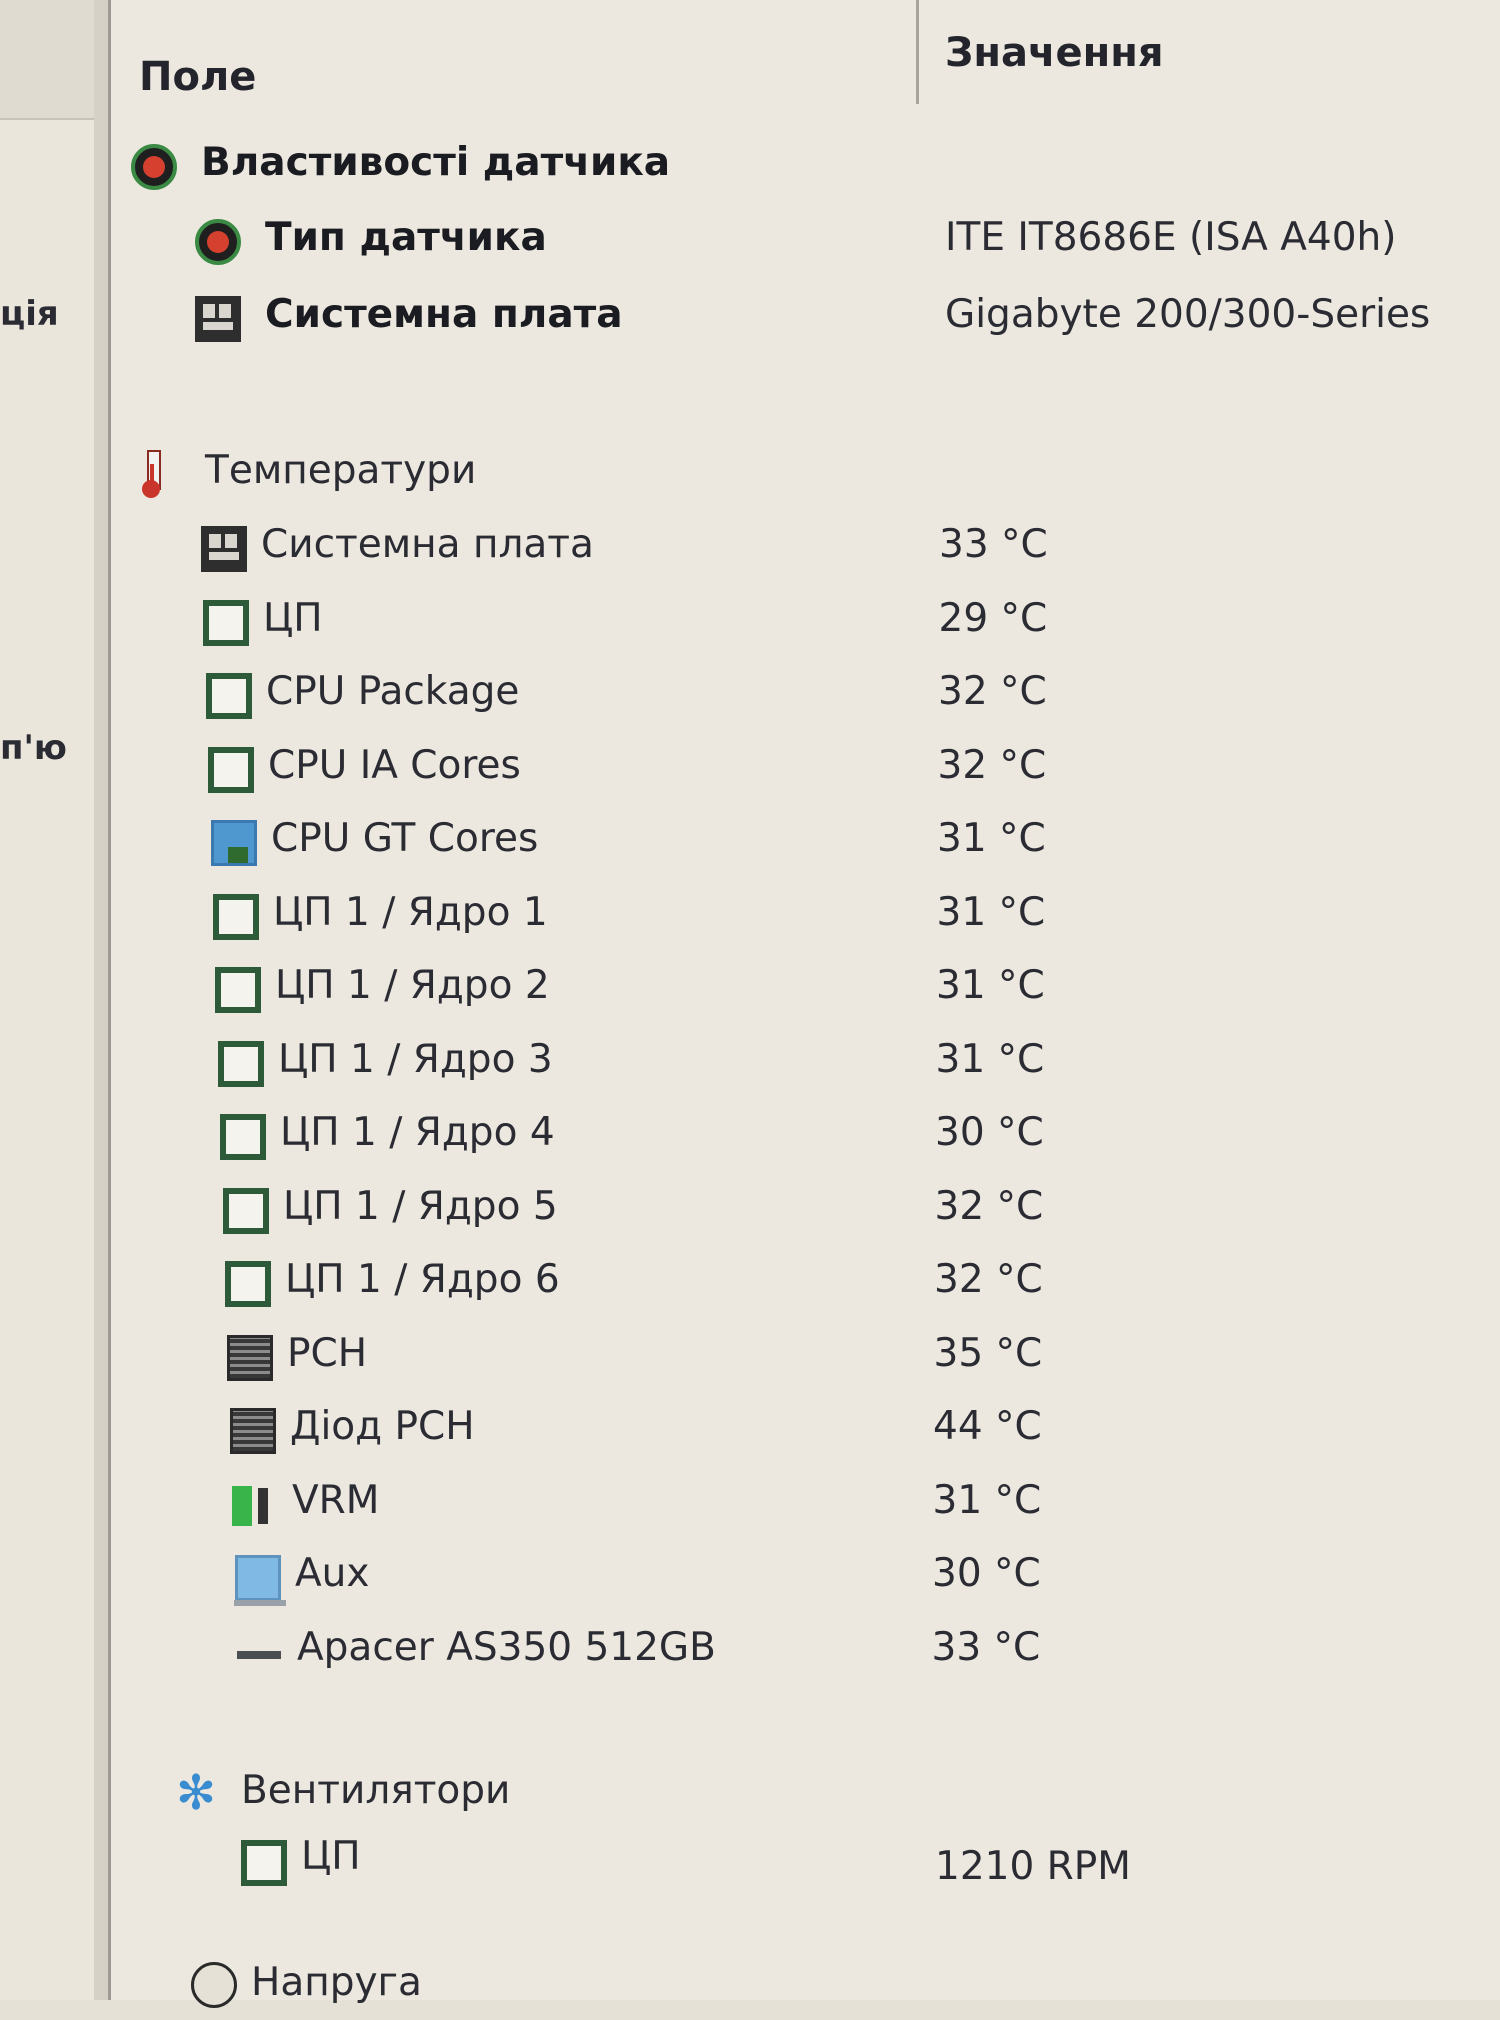 The height and width of the screenshot is (2020, 1500). I want to click on field-label: Діод PCH, so click(382, 1426).